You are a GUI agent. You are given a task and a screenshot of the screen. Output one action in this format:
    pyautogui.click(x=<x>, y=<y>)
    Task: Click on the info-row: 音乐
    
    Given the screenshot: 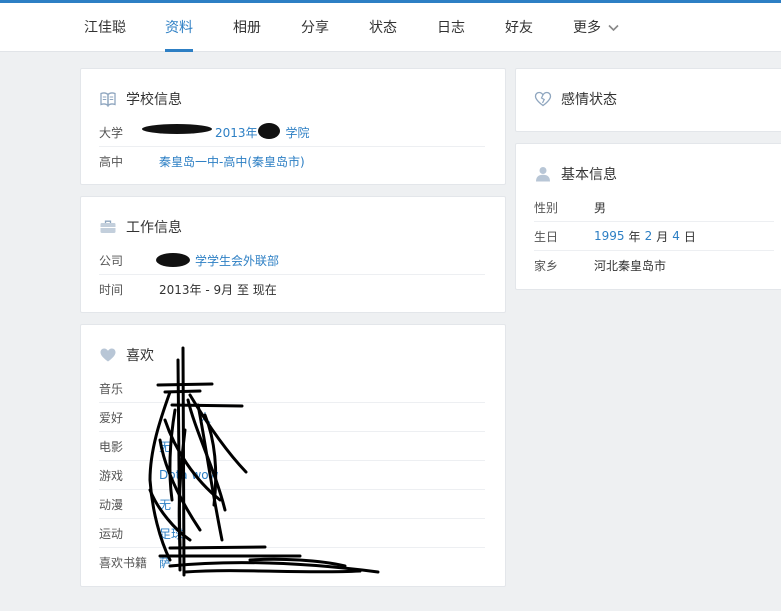 What is the action you would take?
    pyautogui.click(x=292, y=388)
    